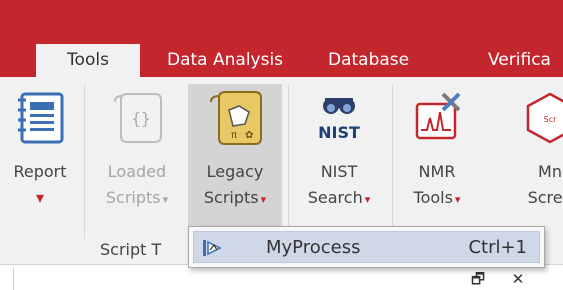 The width and height of the screenshot is (563, 290). What do you see at coordinates (437, 197) in the screenshot?
I see `nmr-tools-label-2: Tools ▾` at bounding box center [437, 197].